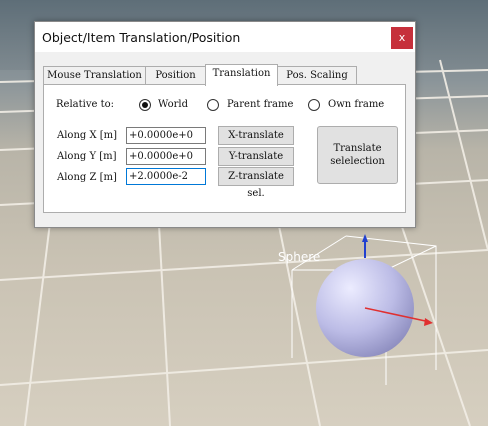  I want to click on y-translate-button: Y-translate sel., so click(256, 163).